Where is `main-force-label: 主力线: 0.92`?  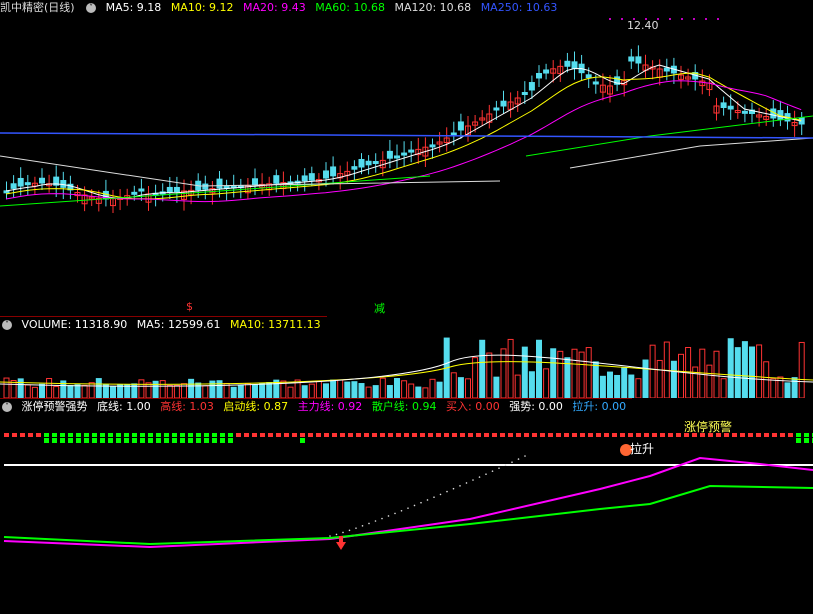 main-force-label: 主力线: 0.92 is located at coordinates (330, 406).